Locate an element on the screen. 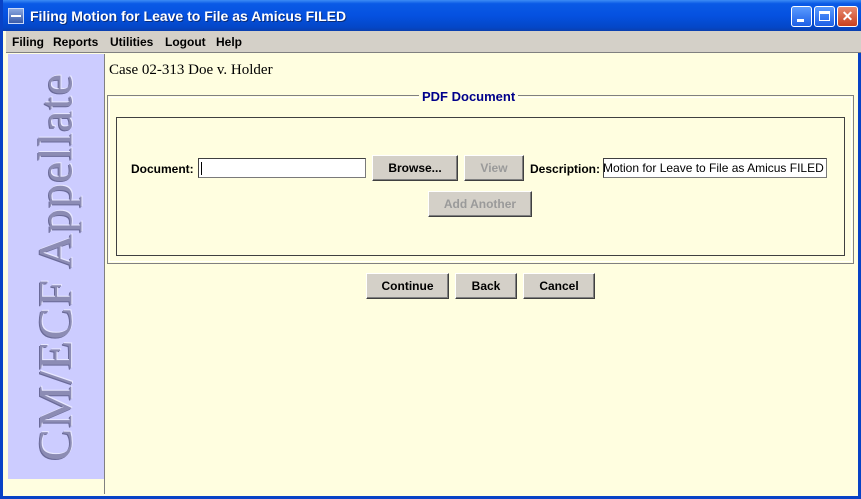  close-icon: ✕ is located at coordinates (847, 16).